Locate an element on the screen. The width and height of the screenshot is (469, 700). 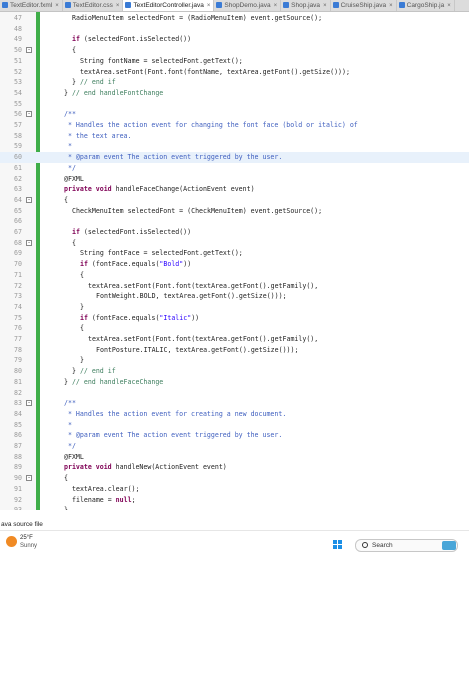
line-number: 79 is located at coordinates (18, 360).